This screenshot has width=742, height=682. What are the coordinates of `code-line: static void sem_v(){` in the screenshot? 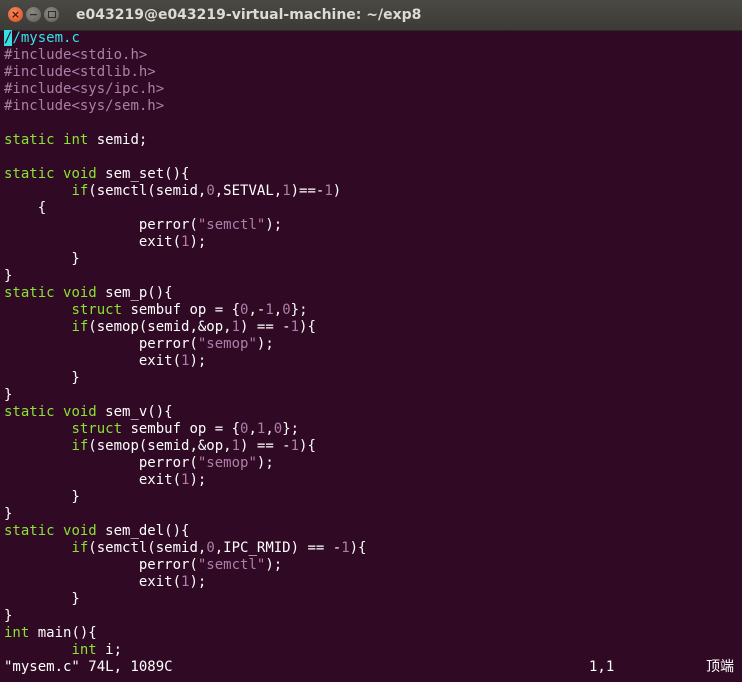 It's located at (373, 412).